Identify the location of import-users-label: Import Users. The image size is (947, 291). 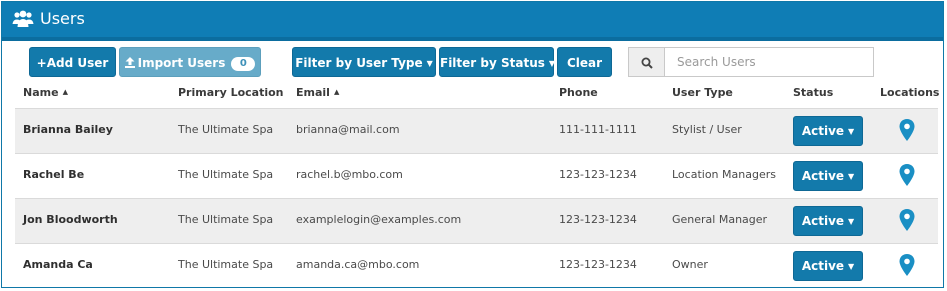
(181, 63).